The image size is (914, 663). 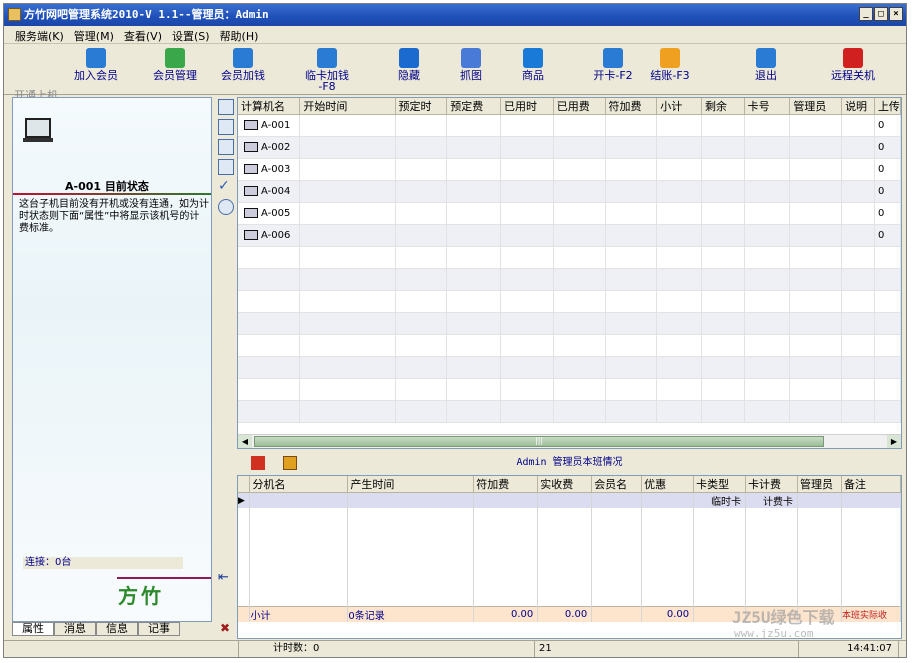 What do you see at coordinates (471, 58) in the screenshot?
I see `screenshot-icon` at bounding box center [471, 58].